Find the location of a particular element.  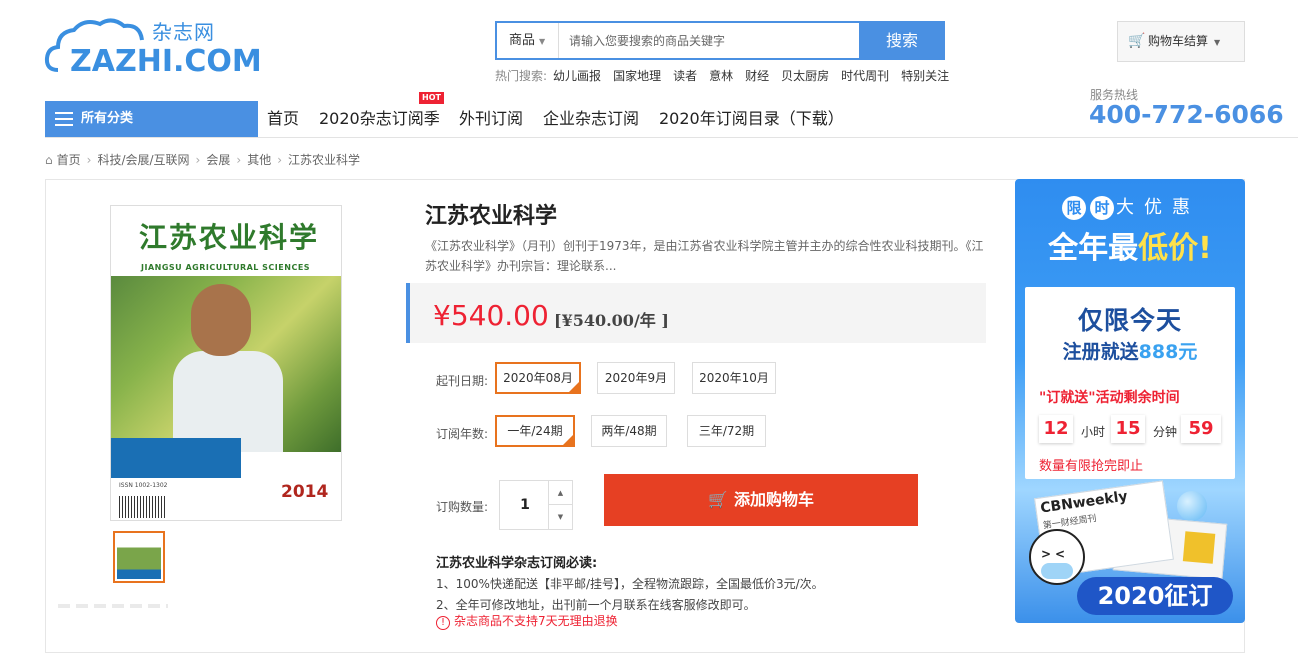

search-bar: 商品▼ 搜索 is located at coordinates (720, 40).